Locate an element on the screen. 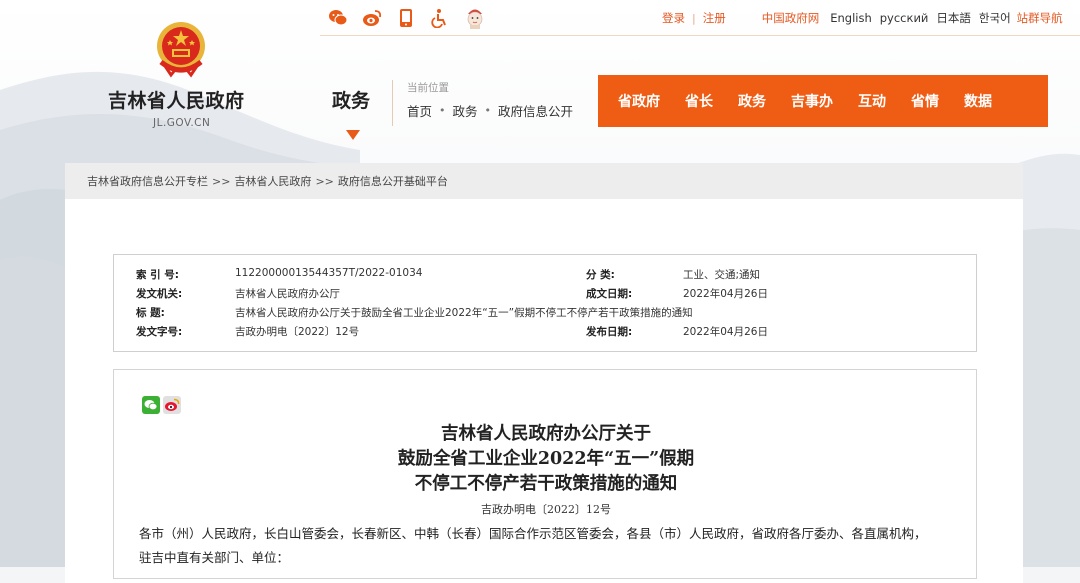 This screenshot has height=583, width=1080. breadcrumb-item-provincial-government: 吉林省人民政府 is located at coordinates (272, 181).